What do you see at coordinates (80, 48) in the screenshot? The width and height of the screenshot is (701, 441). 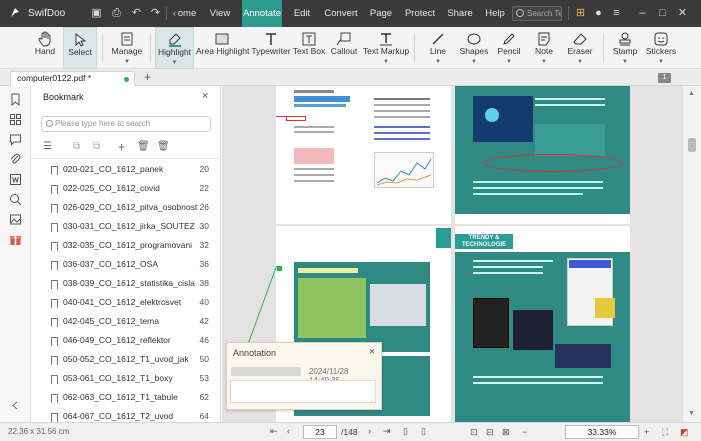 I see `select-tool-button: Select` at bounding box center [80, 48].